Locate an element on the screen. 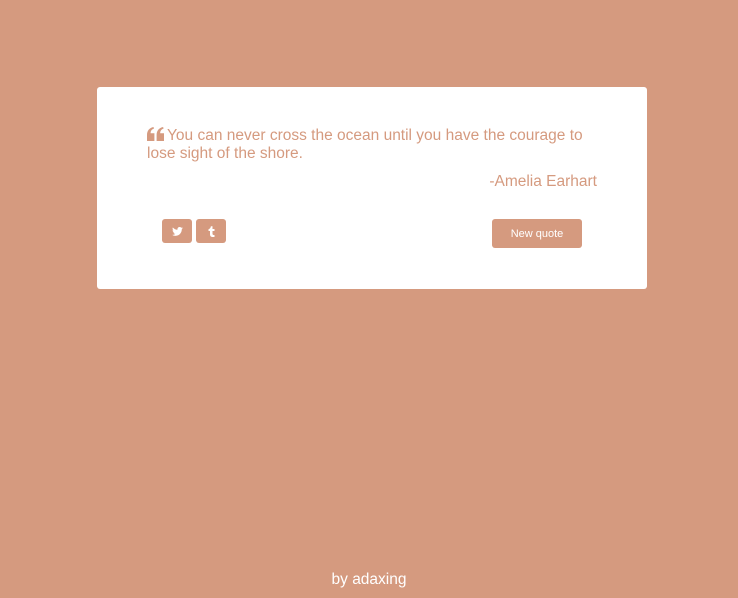 Image resolution: width=738 pixels, height=598 pixels. tweet-quote-button is located at coordinates (177, 231).